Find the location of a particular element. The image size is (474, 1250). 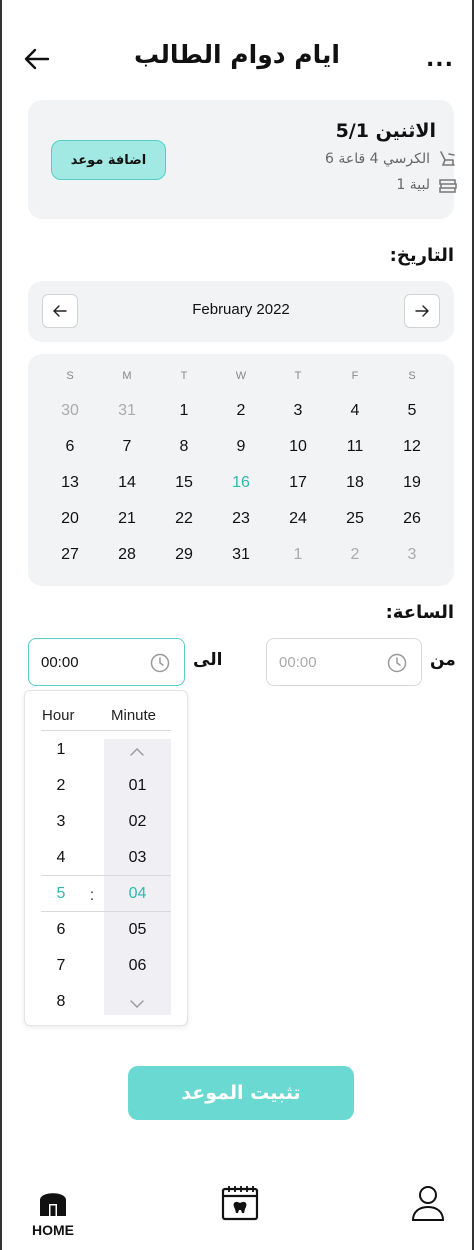

hour-option: 1 is located at coordinates (61, 750).